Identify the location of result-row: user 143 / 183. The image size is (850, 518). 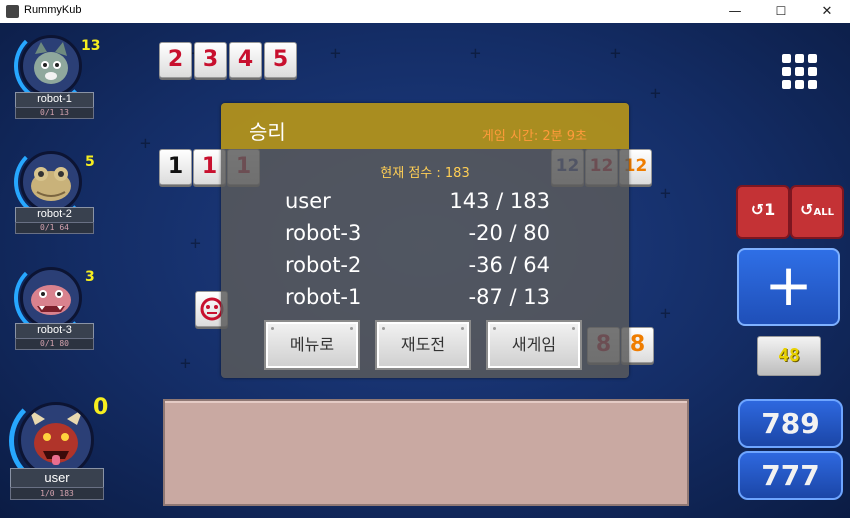
(417, 204).